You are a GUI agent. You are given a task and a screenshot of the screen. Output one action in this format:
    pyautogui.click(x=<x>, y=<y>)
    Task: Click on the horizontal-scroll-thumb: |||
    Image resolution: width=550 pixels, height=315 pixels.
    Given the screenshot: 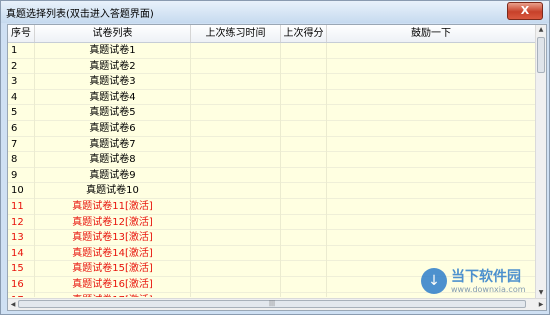 What is the action you would take?
    pyautogui.click(x=272, y=304)
    